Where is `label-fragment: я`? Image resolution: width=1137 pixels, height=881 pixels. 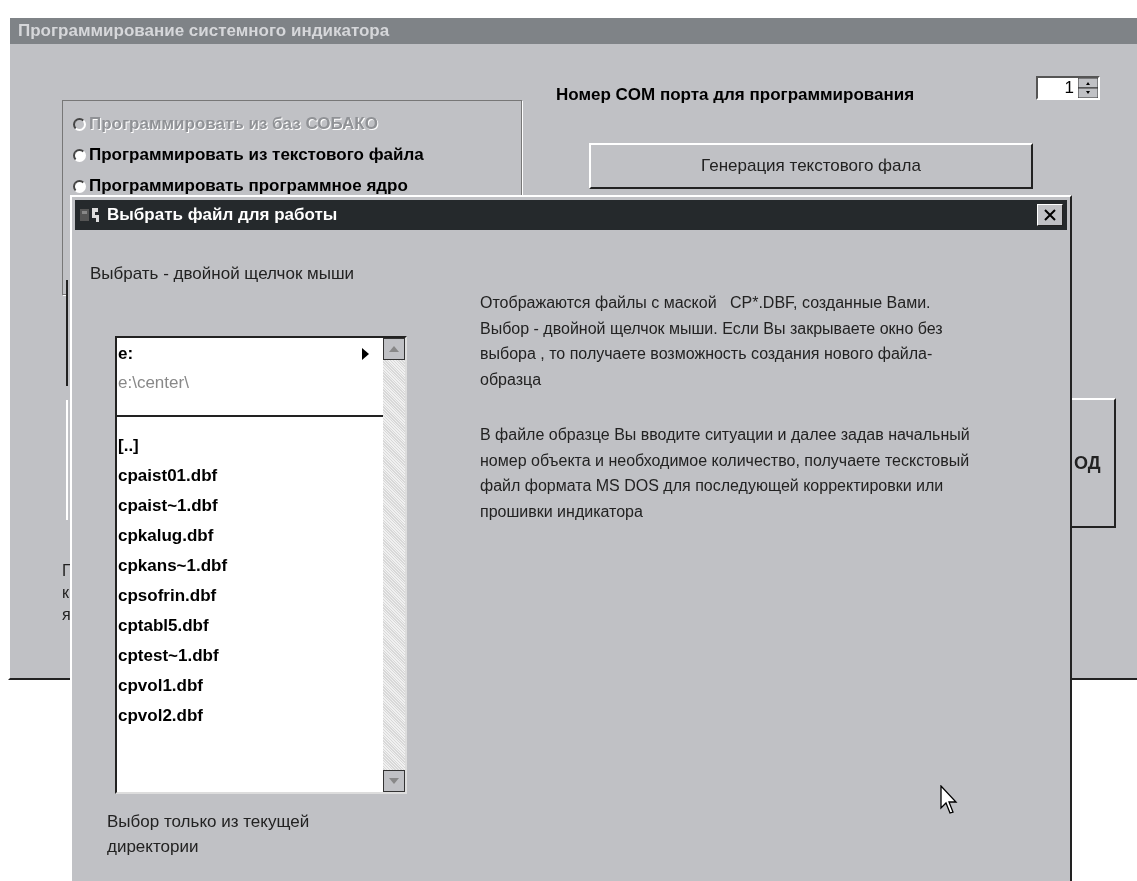
label-fragment: я is located at coordinates (66, 615).